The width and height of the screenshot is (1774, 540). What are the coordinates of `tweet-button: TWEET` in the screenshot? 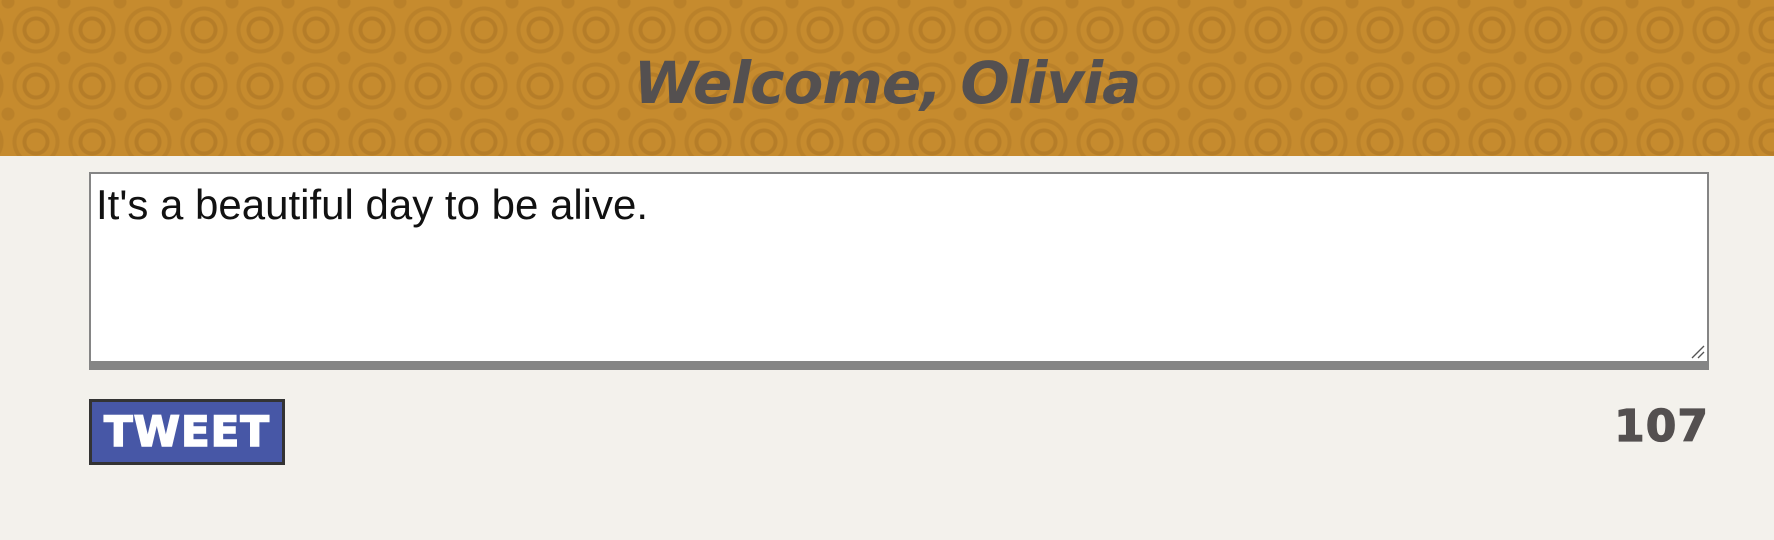 It's located at (187, 432).